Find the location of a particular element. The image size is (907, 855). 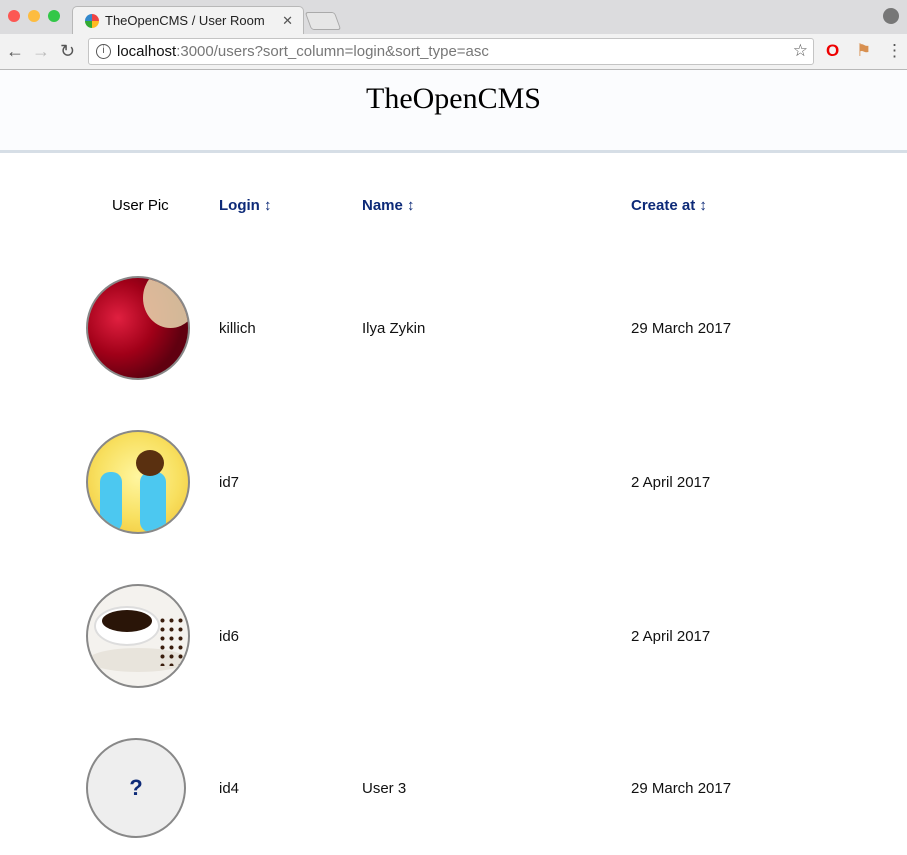

close-tab-icon: ✕ is located at coordinates (287, 21).